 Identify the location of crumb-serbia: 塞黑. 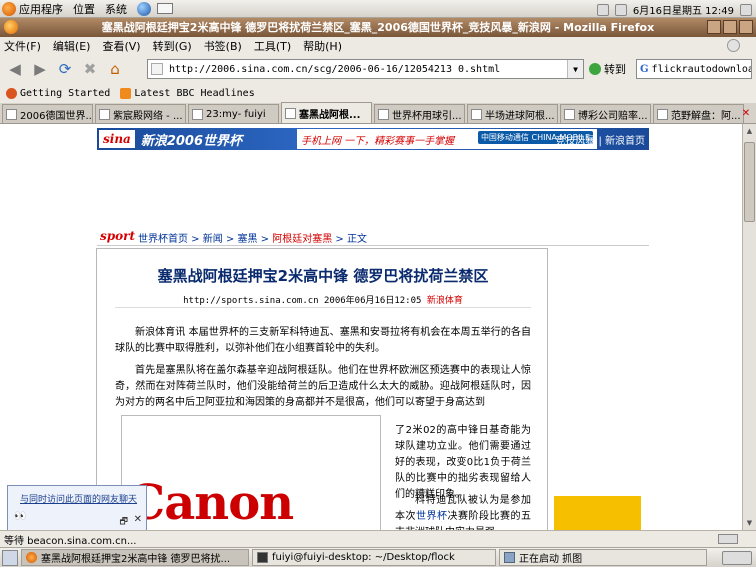
(248, 239).